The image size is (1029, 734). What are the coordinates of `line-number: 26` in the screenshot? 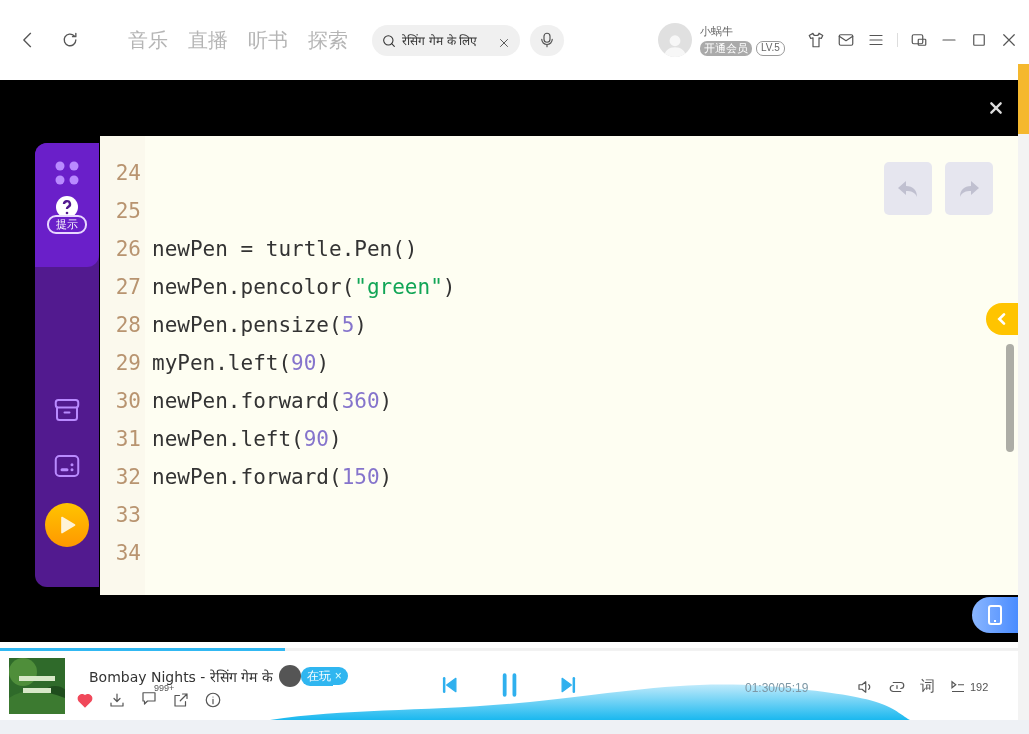 It's located at (128, 249).